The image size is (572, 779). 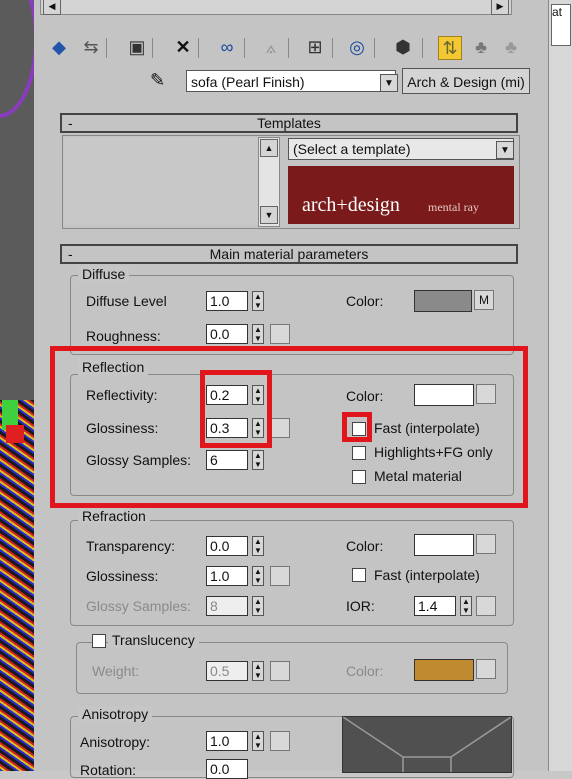 What do you see at coordinates (403, 47) in the screenshot?
I see `show-end-result-icon: ⬢` at bounding box center [403, 47].